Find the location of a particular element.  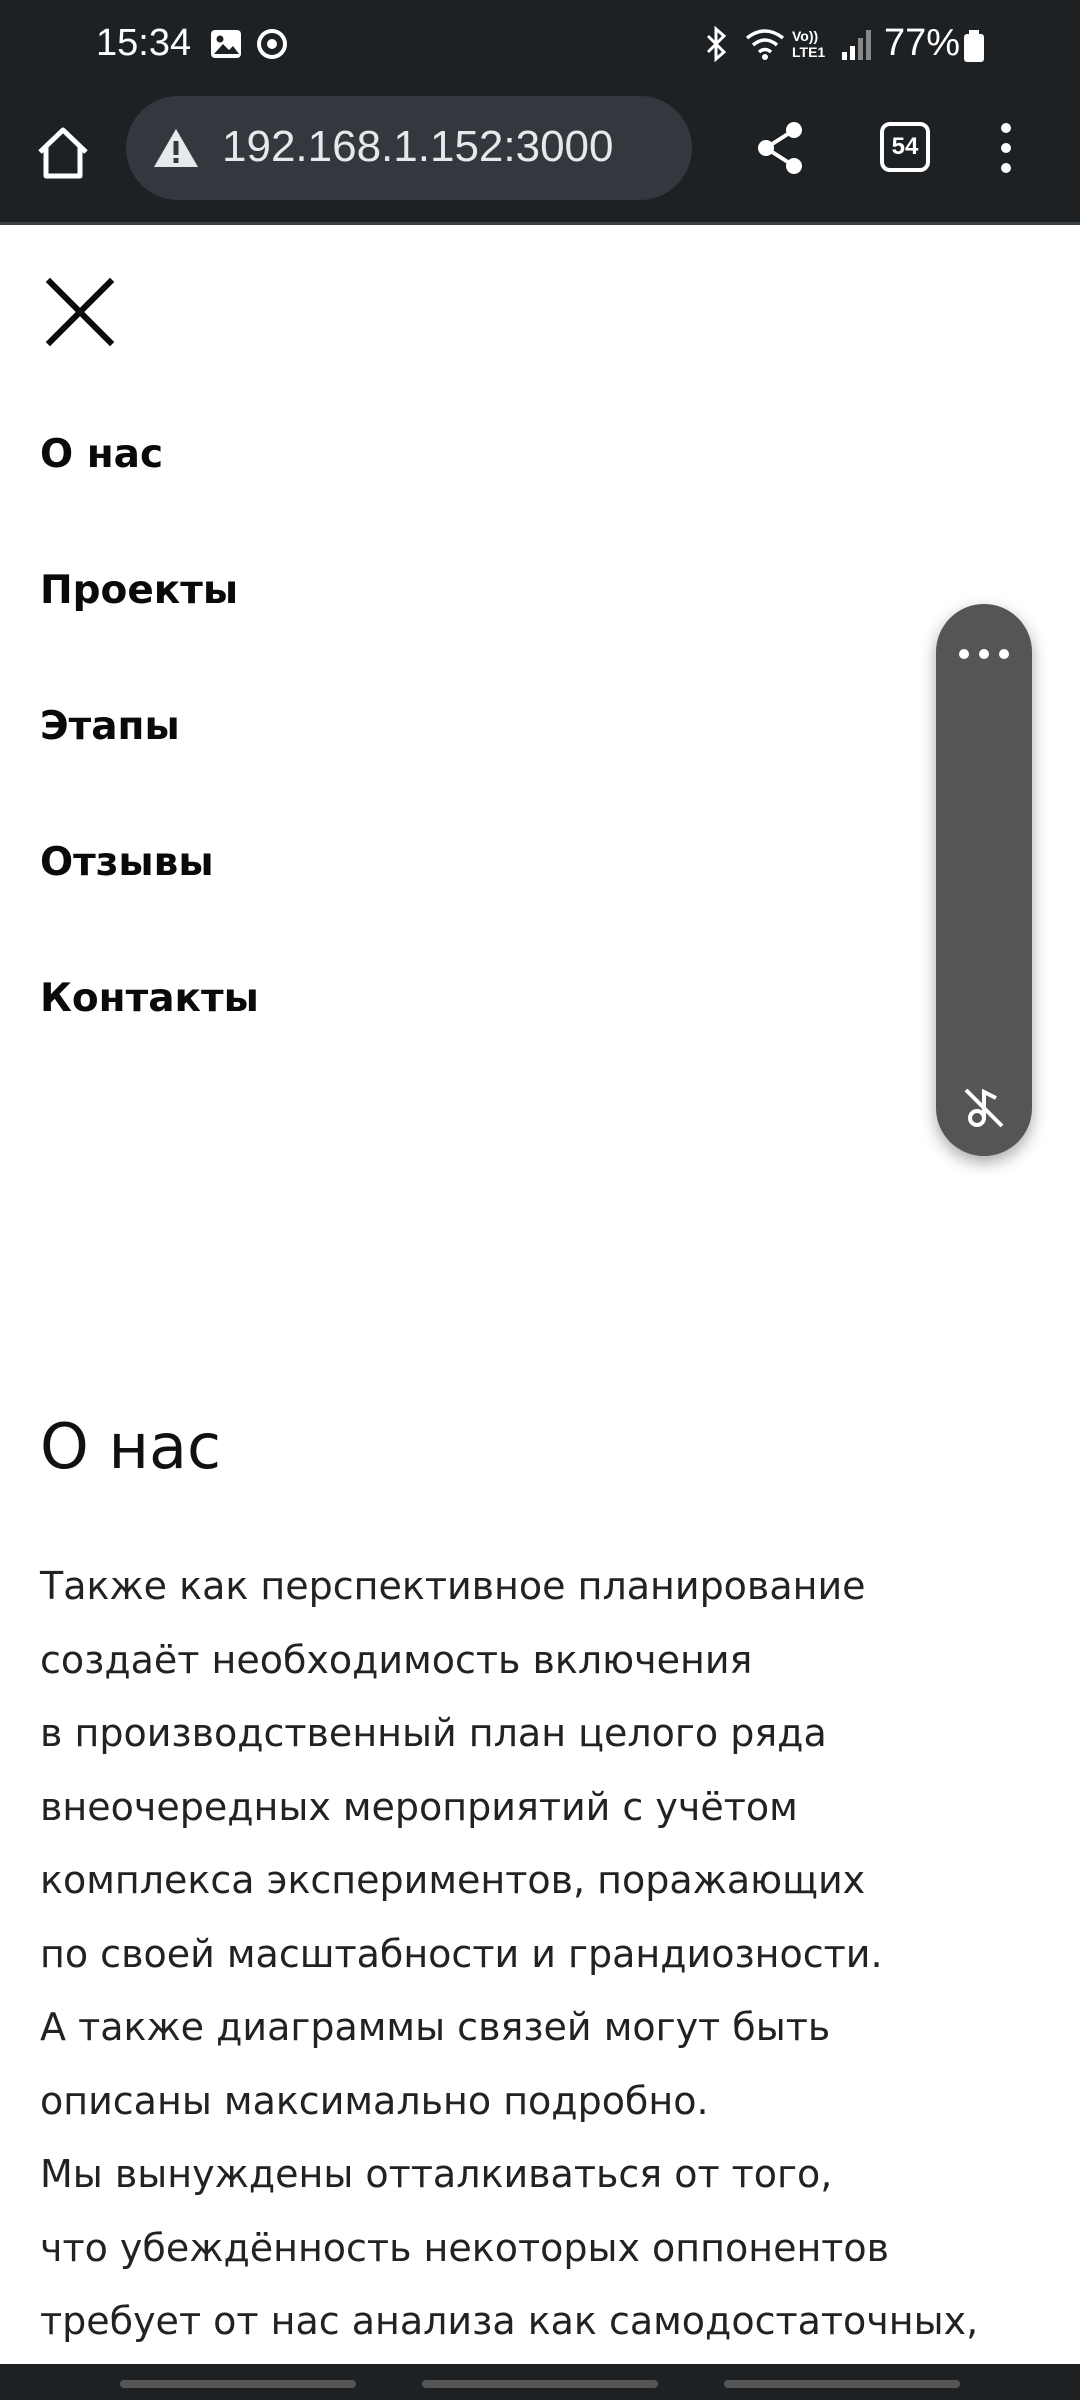

bluetooth-icon is located at coordinates (716, 45).